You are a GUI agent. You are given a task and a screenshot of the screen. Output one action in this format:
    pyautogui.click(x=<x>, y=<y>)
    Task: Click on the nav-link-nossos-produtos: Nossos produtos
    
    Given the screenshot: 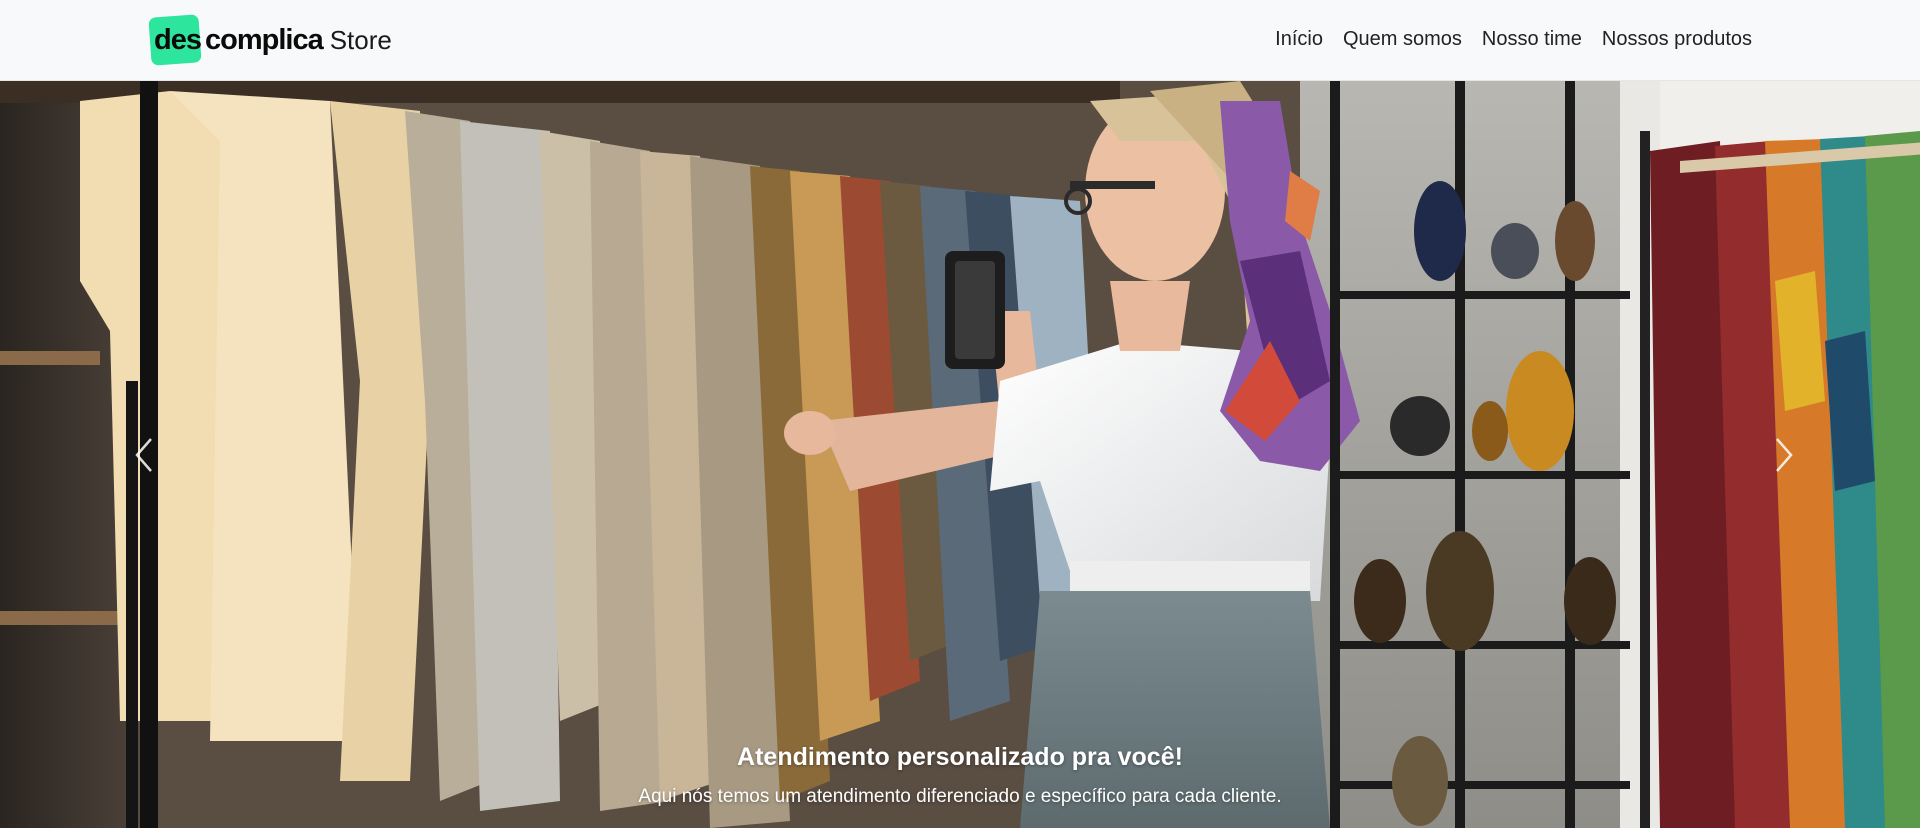 What is the action you would take?
    pyautogui.click(x=1677, y=39)
    